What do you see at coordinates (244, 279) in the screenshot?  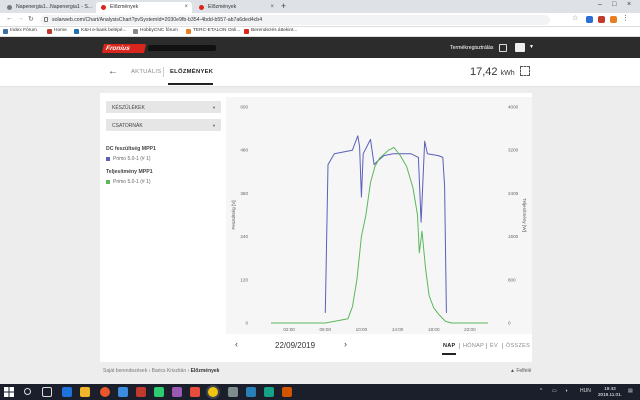 I see `left-axis-tick-label: 120` at bounding box center [244, 279].